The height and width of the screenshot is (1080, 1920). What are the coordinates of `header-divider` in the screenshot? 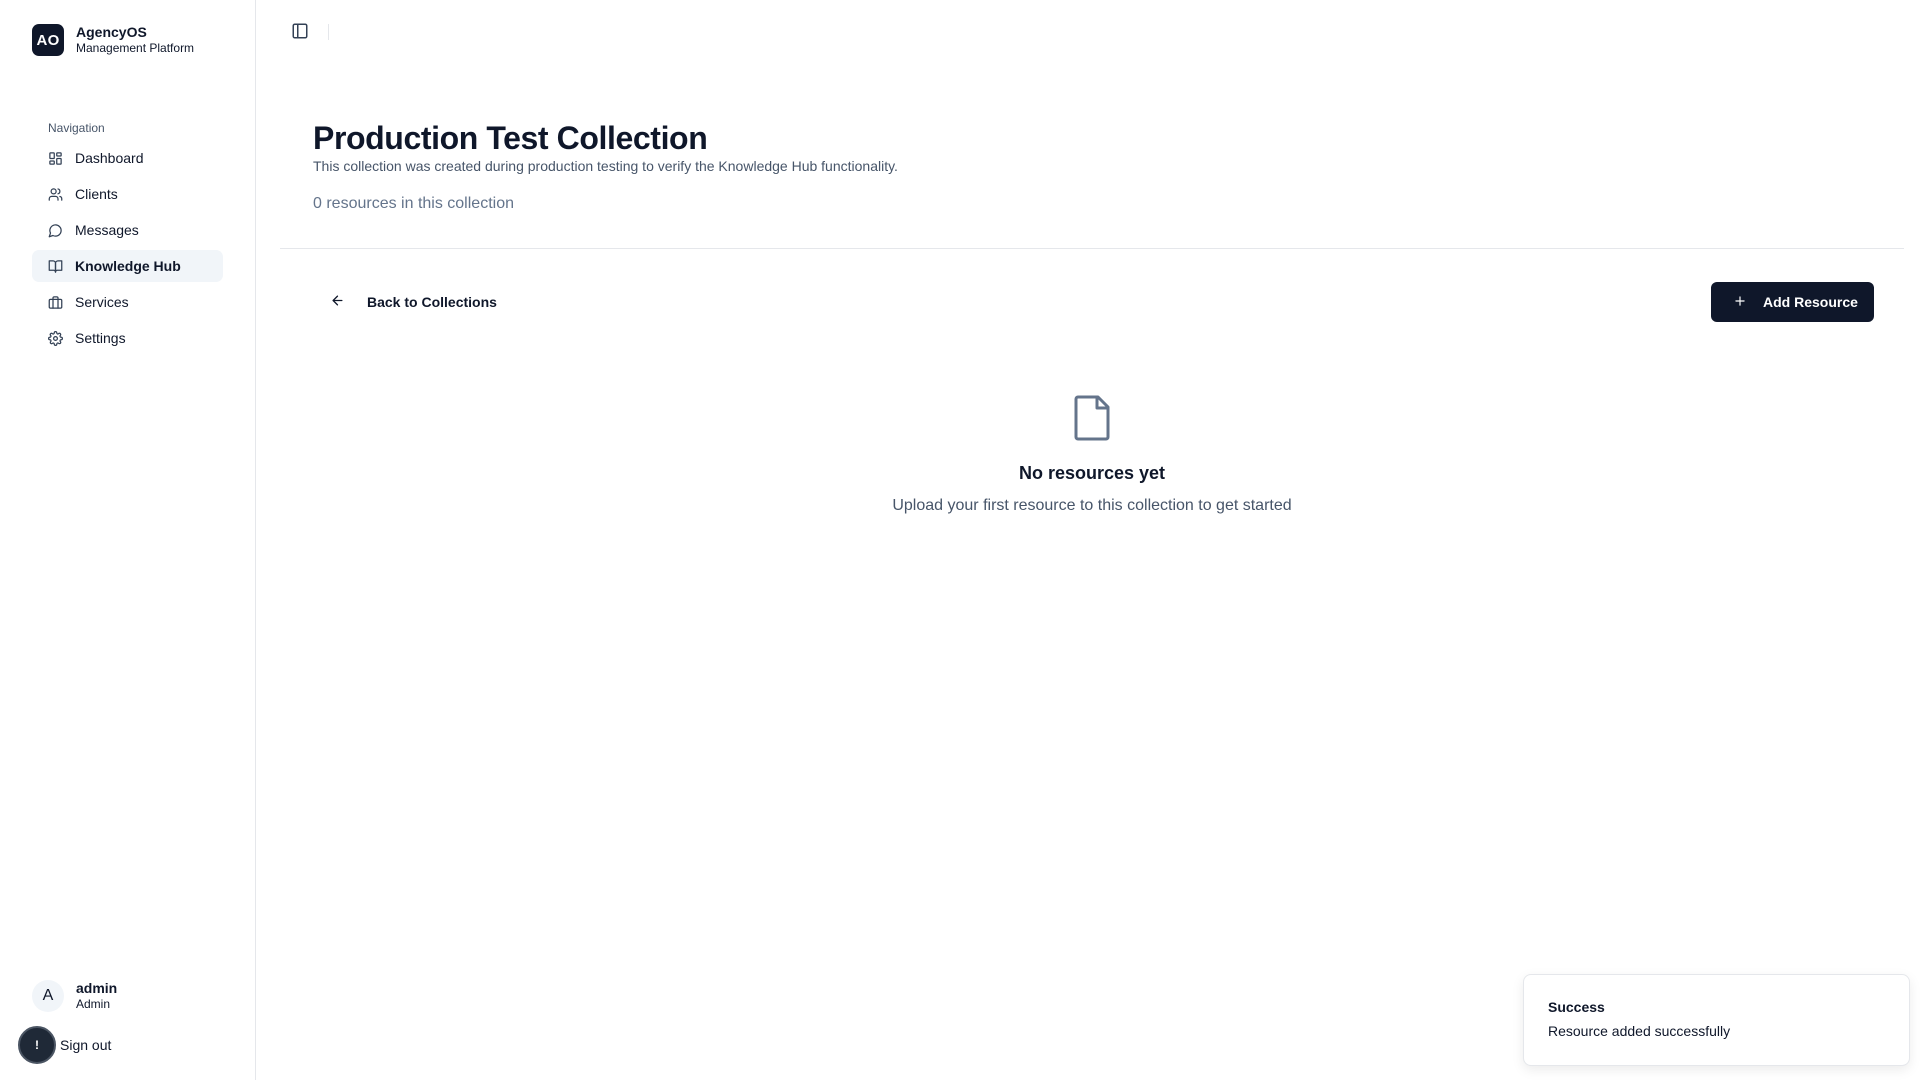 It's located at (1092, 248).